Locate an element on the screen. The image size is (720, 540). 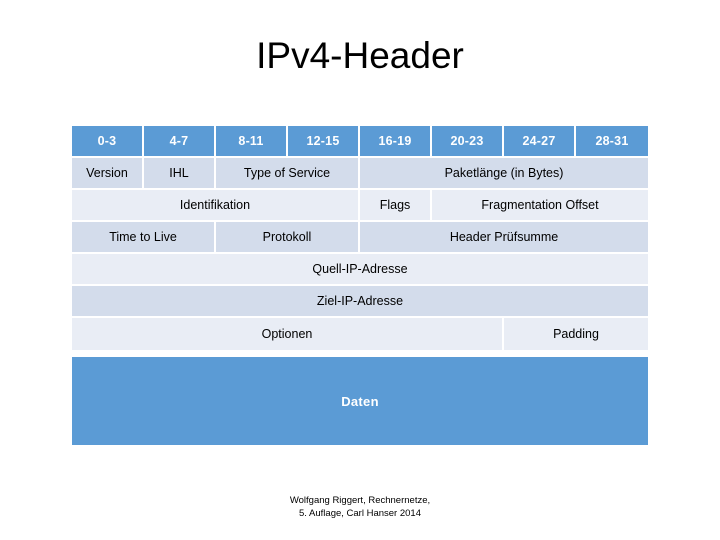
bit-range-cell: 12-15 is located at coordinates (324, 142).